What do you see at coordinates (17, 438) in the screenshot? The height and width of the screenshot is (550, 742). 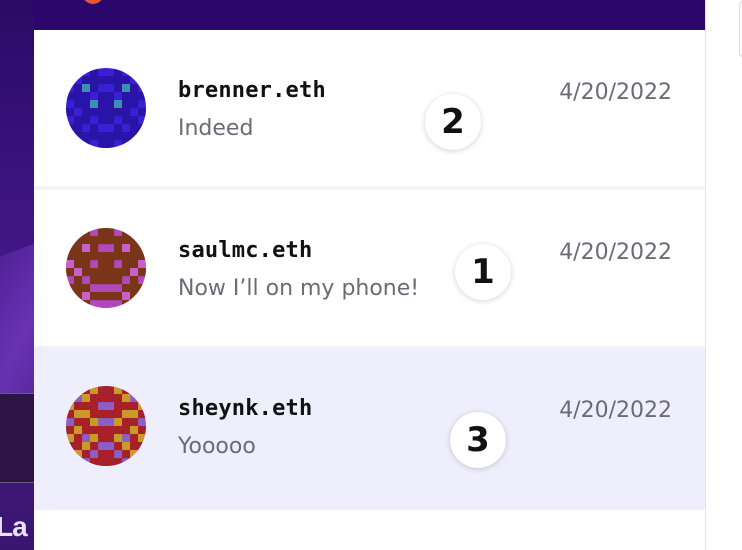 I see `background-panel` at bounding box center [17, 438].